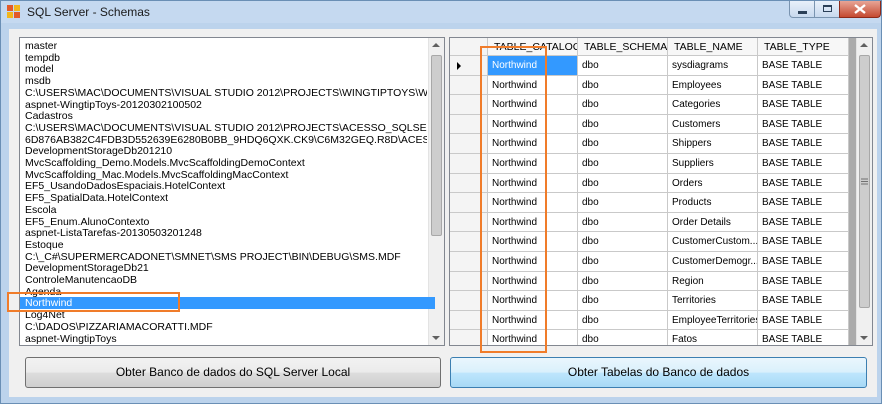 This screenshot has height=404, width=882. I want to click on catalog-column-highlight, so click(513, 199).